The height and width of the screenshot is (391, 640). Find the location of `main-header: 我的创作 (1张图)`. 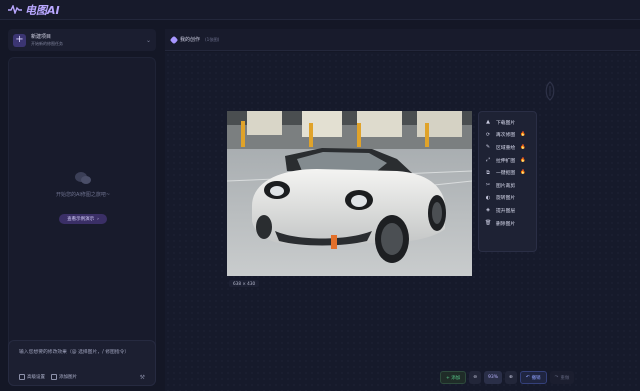

main-header: 我的创作 (1张图) is located at coordinates (402, 40).